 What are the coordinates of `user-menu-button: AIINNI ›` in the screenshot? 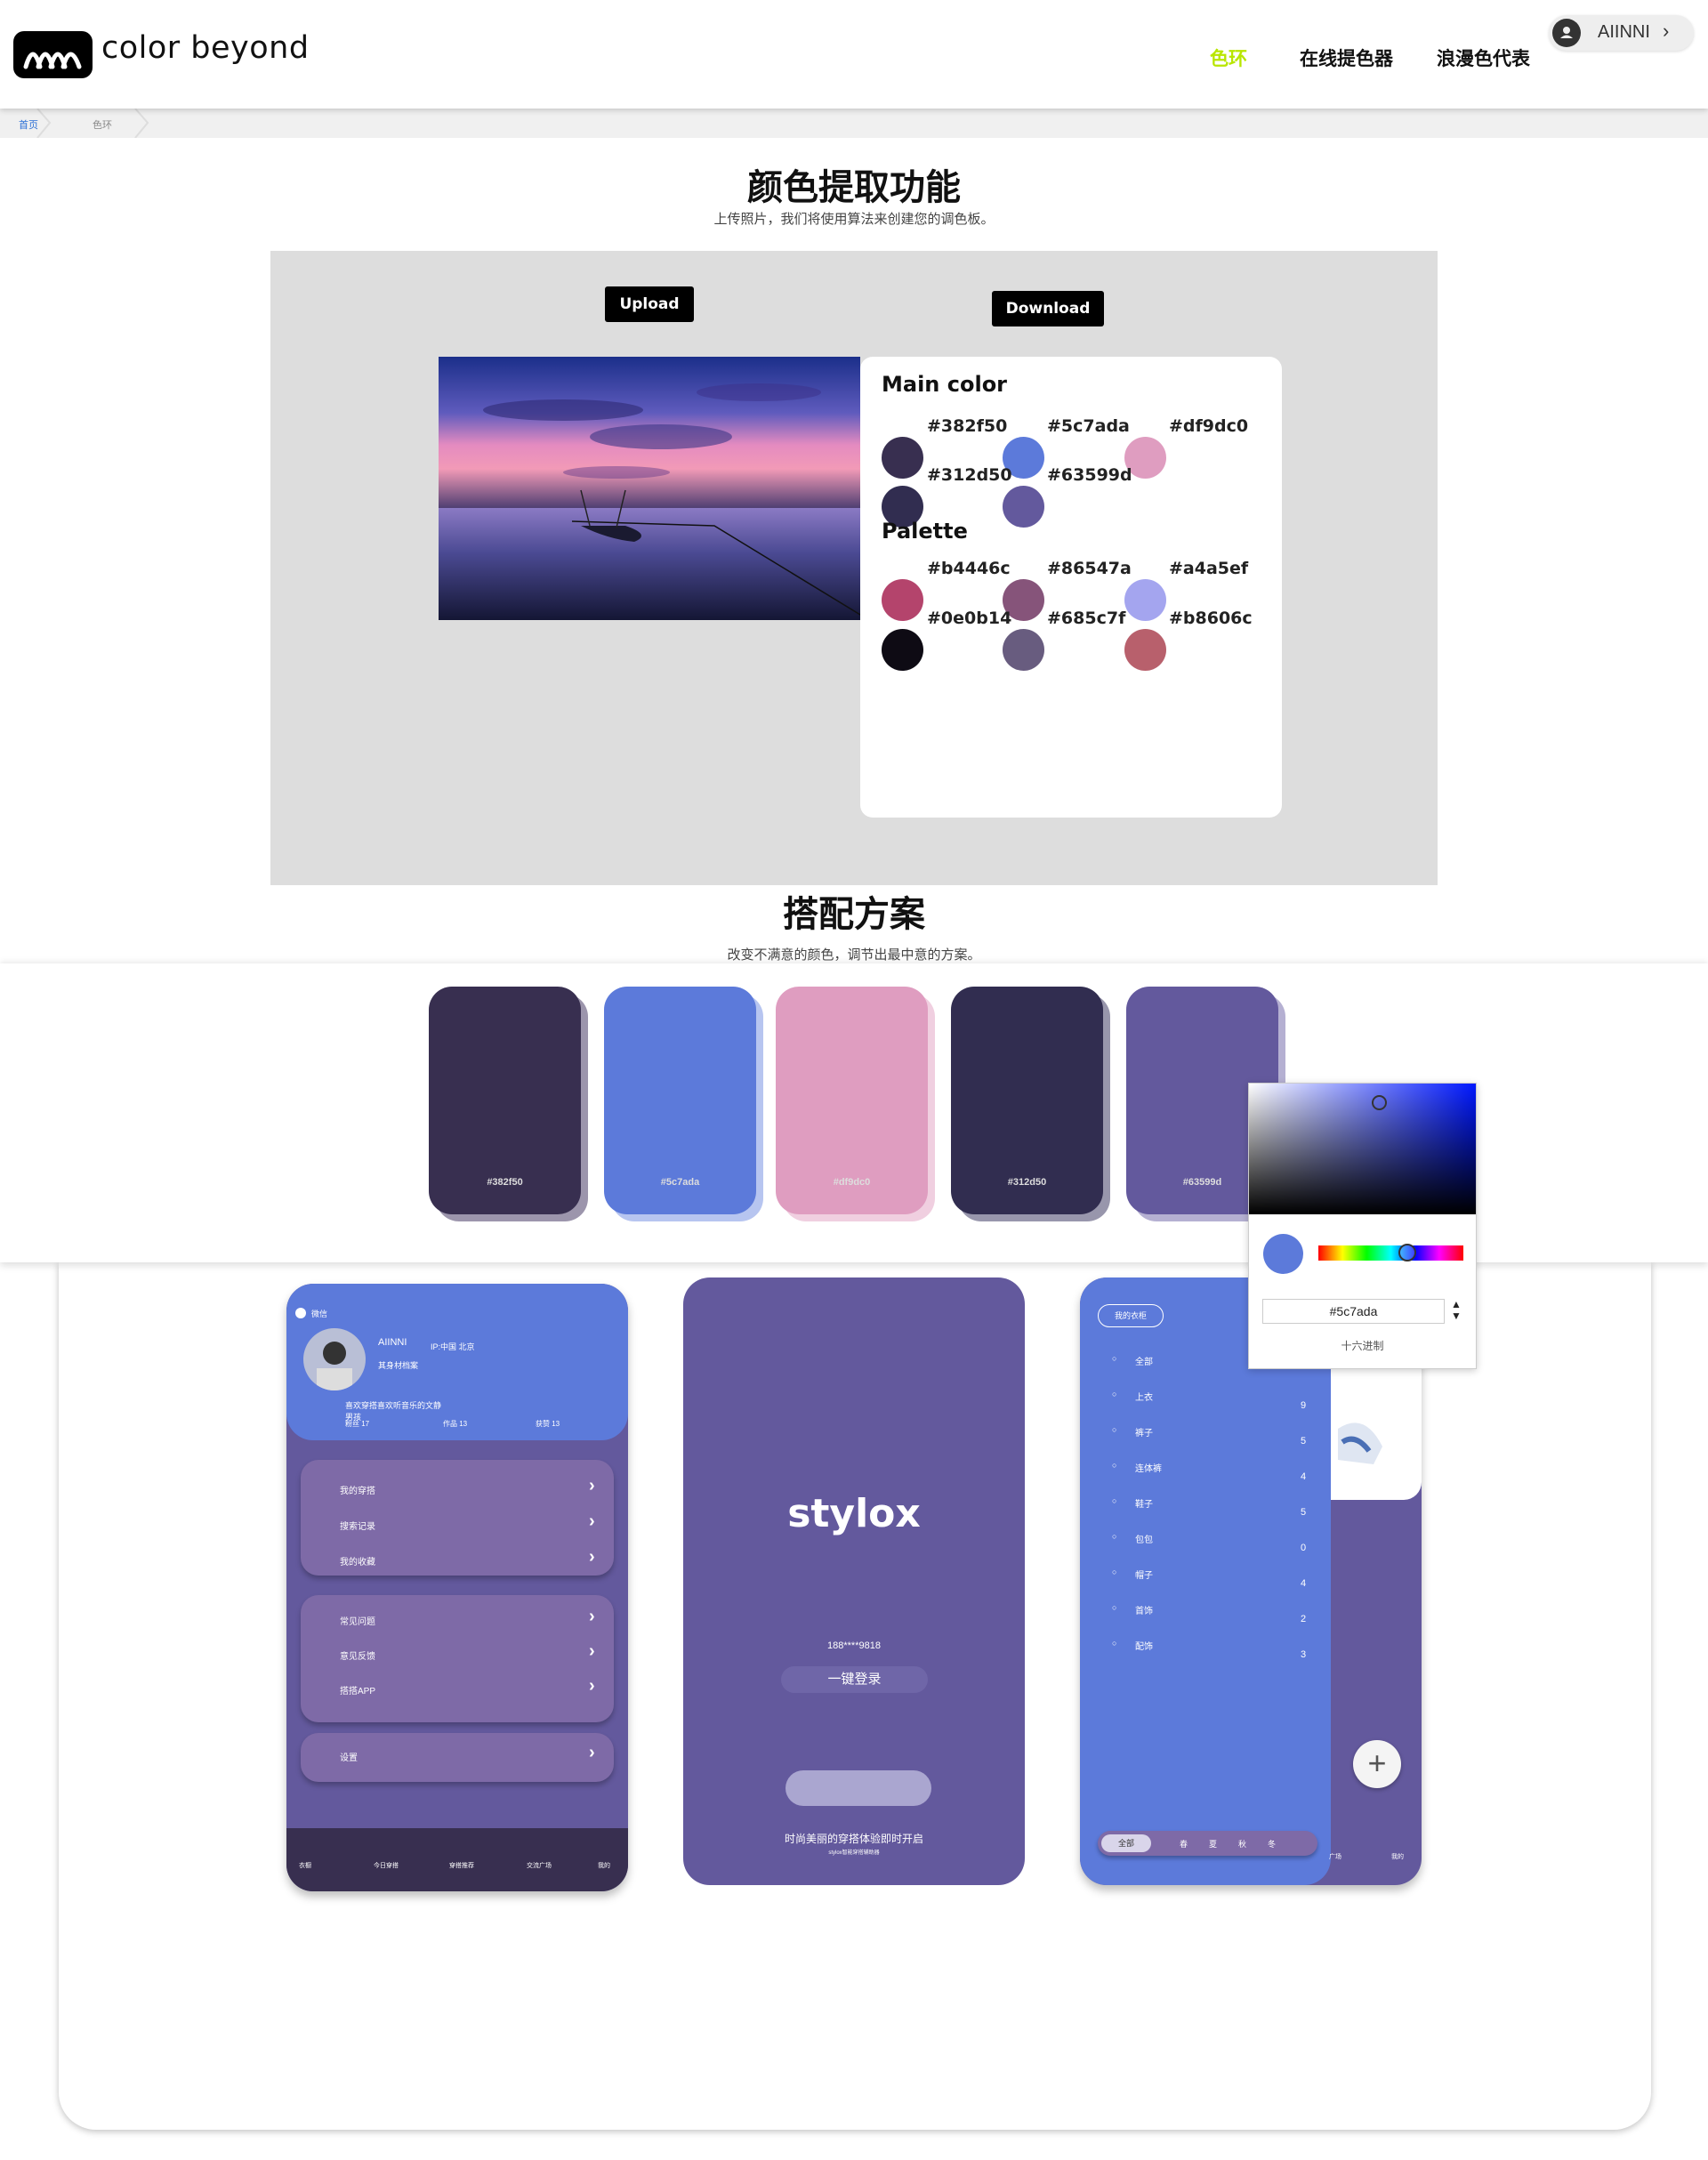 It's located at (1621, 33).